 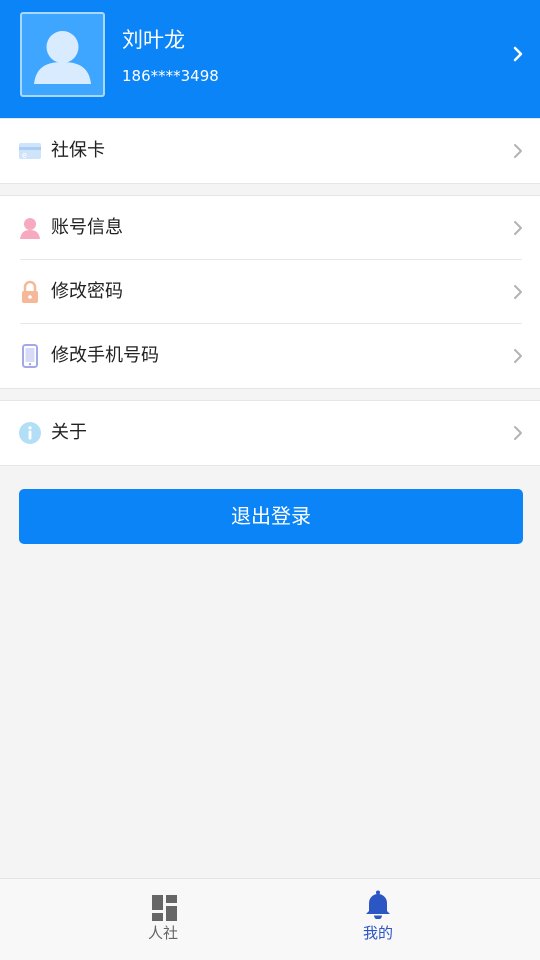 I want to click on menu-item-label: 社保卡, so click(x=78, y=150).